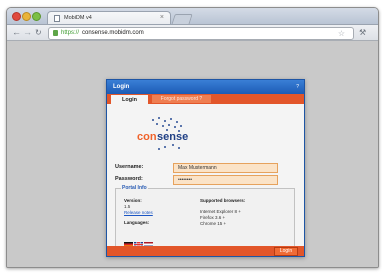  What do you see at coordinates (205, 251) in the screenshot?
I see `dialog-footer: Login` at bounding box center [205, 251].